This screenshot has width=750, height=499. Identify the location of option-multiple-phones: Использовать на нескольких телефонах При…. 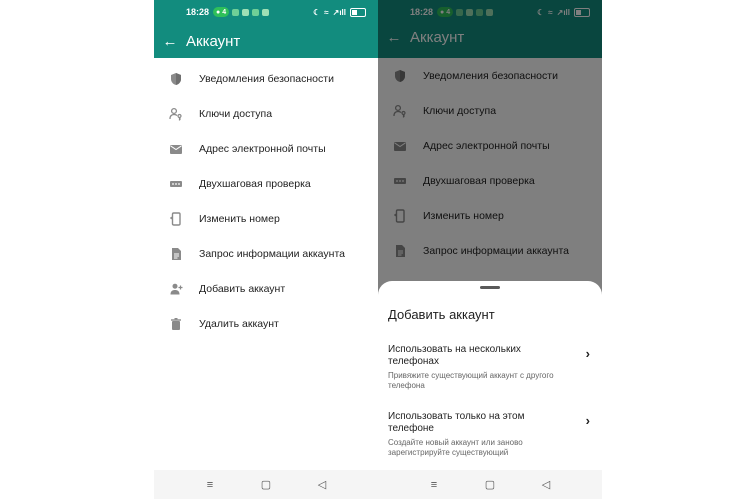
(489, 367).